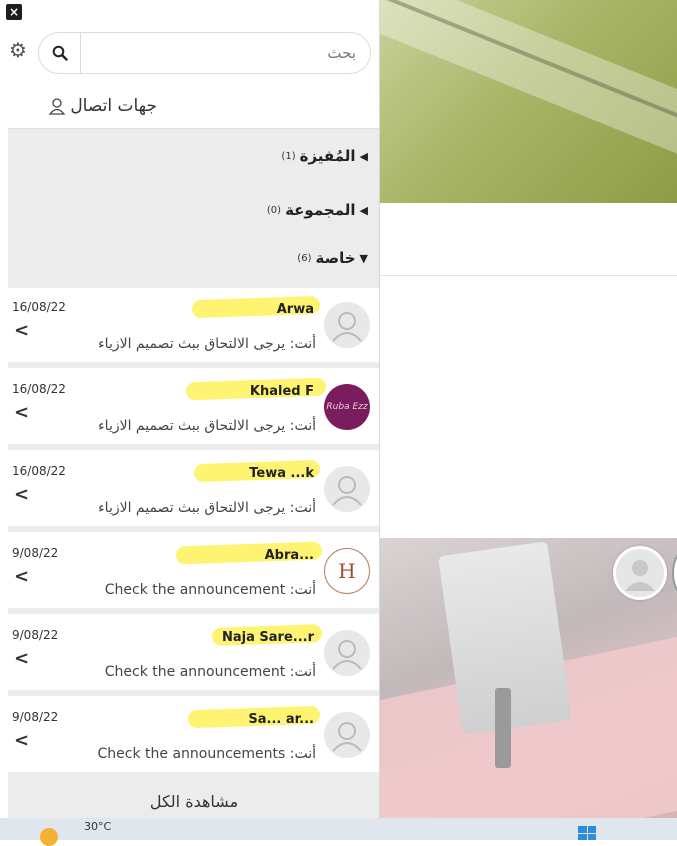  Describe the element at coordinates (338, 832) in the screenshot. I see `taskbar: 30°C` at that location.